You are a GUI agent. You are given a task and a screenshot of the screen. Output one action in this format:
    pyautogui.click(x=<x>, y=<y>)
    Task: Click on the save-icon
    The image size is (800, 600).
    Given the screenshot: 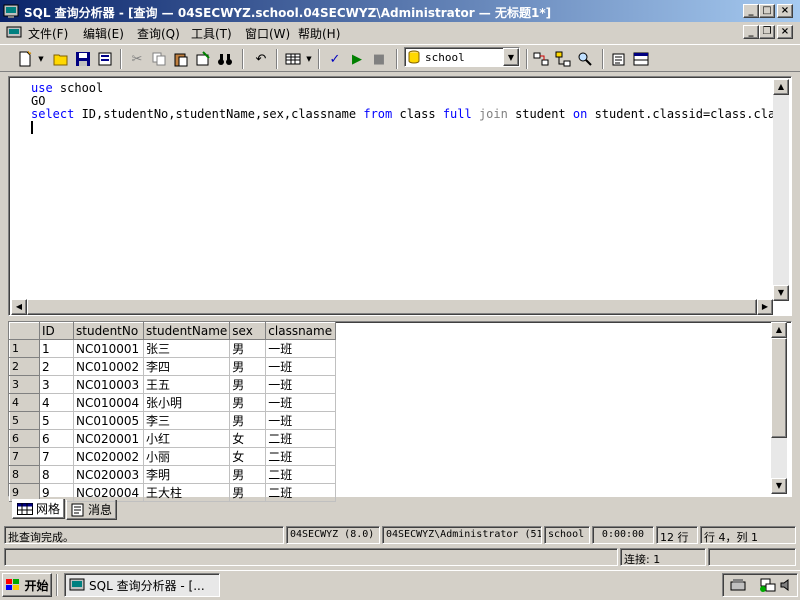 What is the action you would take?
    pyautogui.click(x=83, y=59)
    